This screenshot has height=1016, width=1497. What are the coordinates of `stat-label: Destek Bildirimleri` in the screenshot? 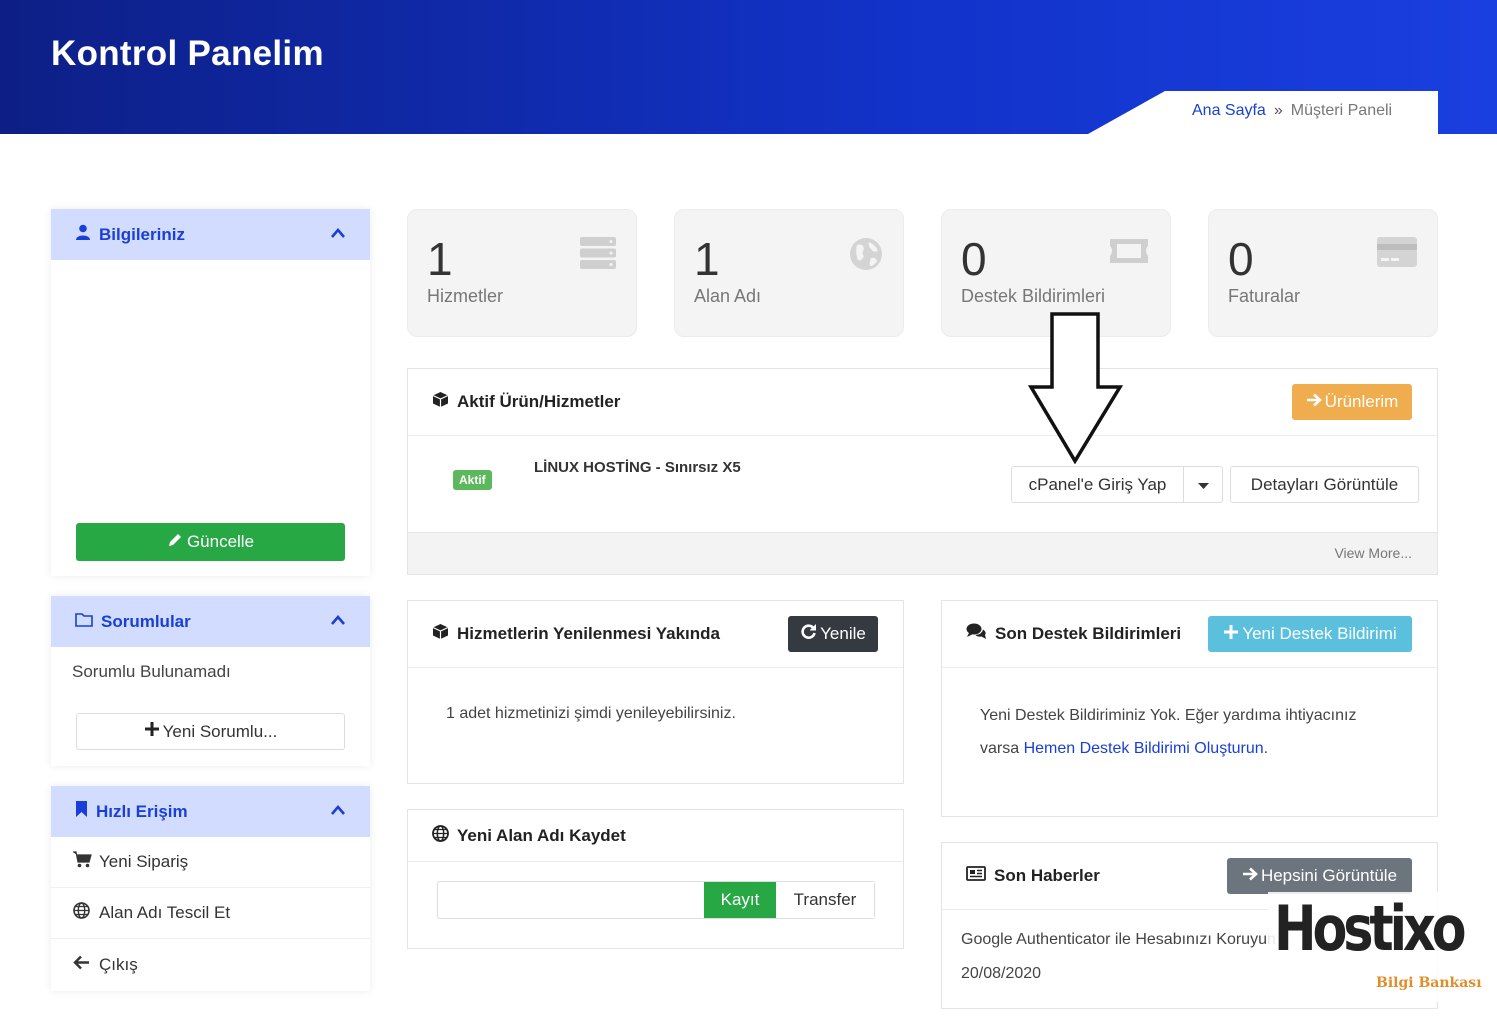 It's located at (1033, 296).